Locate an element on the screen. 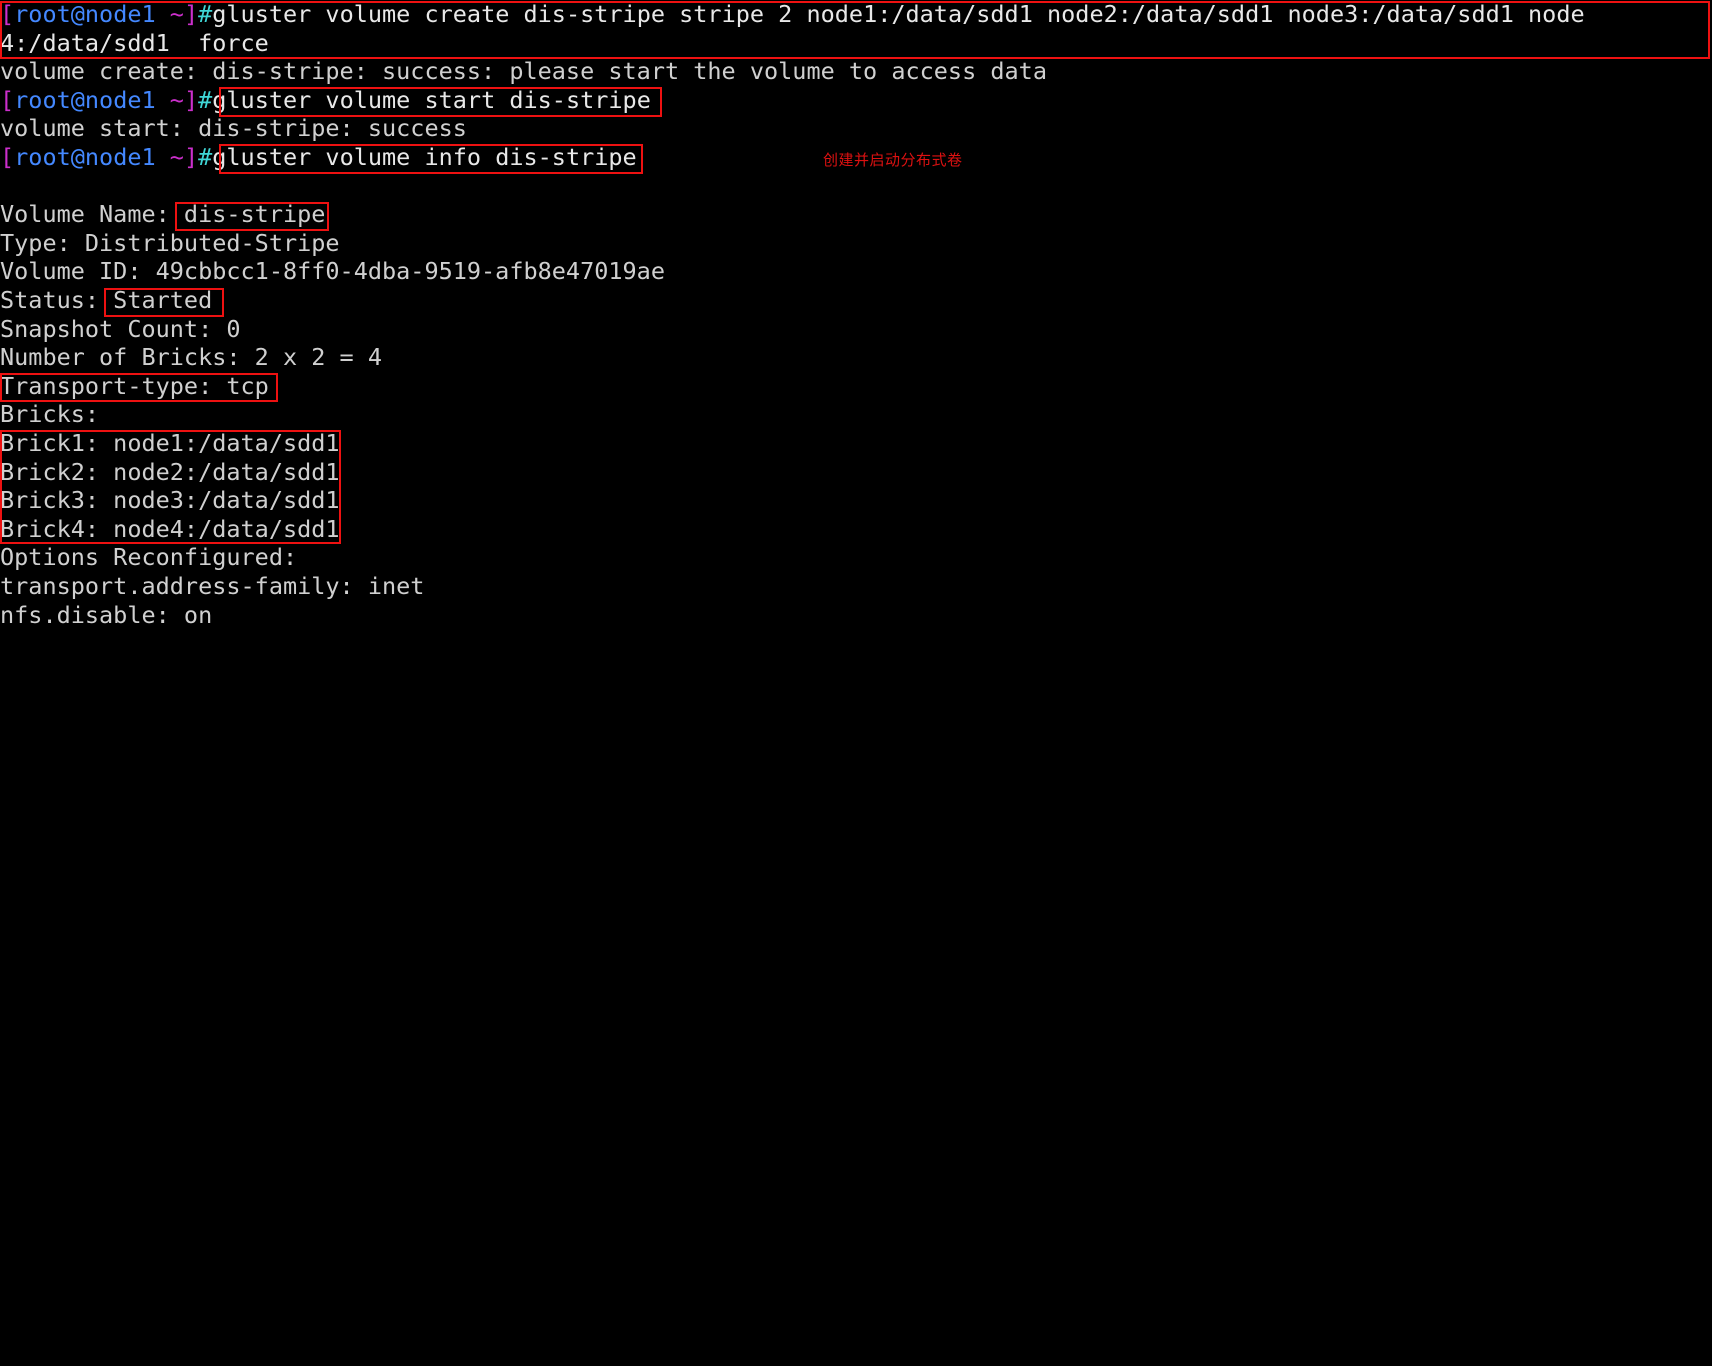  output-brick3: Brick3: node3:/data/sdd1 is located at coordinates (170, 500).